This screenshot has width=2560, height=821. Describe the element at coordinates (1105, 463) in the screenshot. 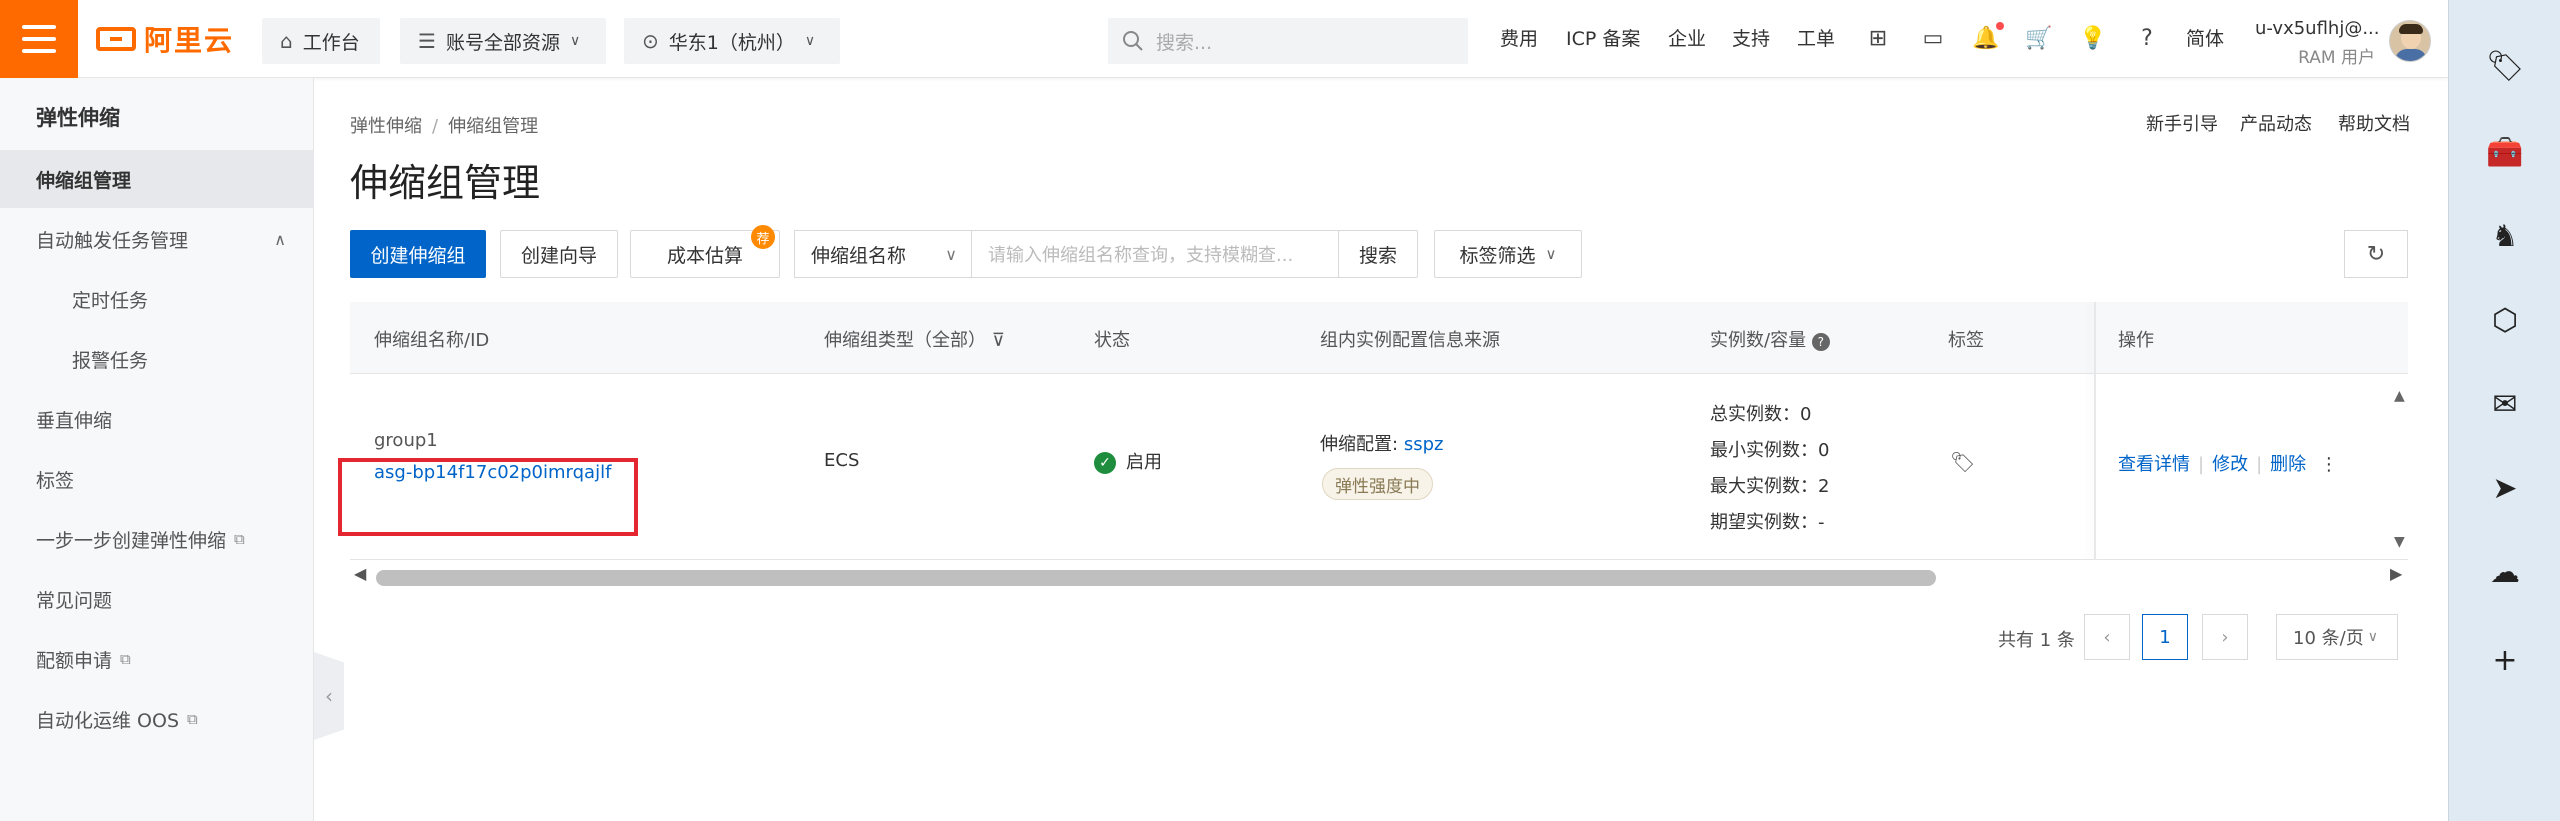

I see `check-circle-icon: ✓` at that location.